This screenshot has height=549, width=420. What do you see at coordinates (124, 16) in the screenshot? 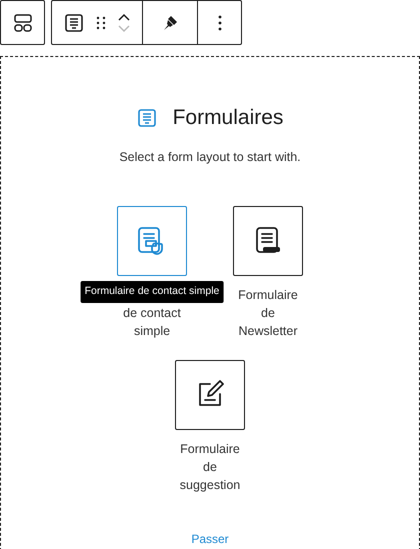
I see `chevron-up-icon` at bounding box center [124, 16].